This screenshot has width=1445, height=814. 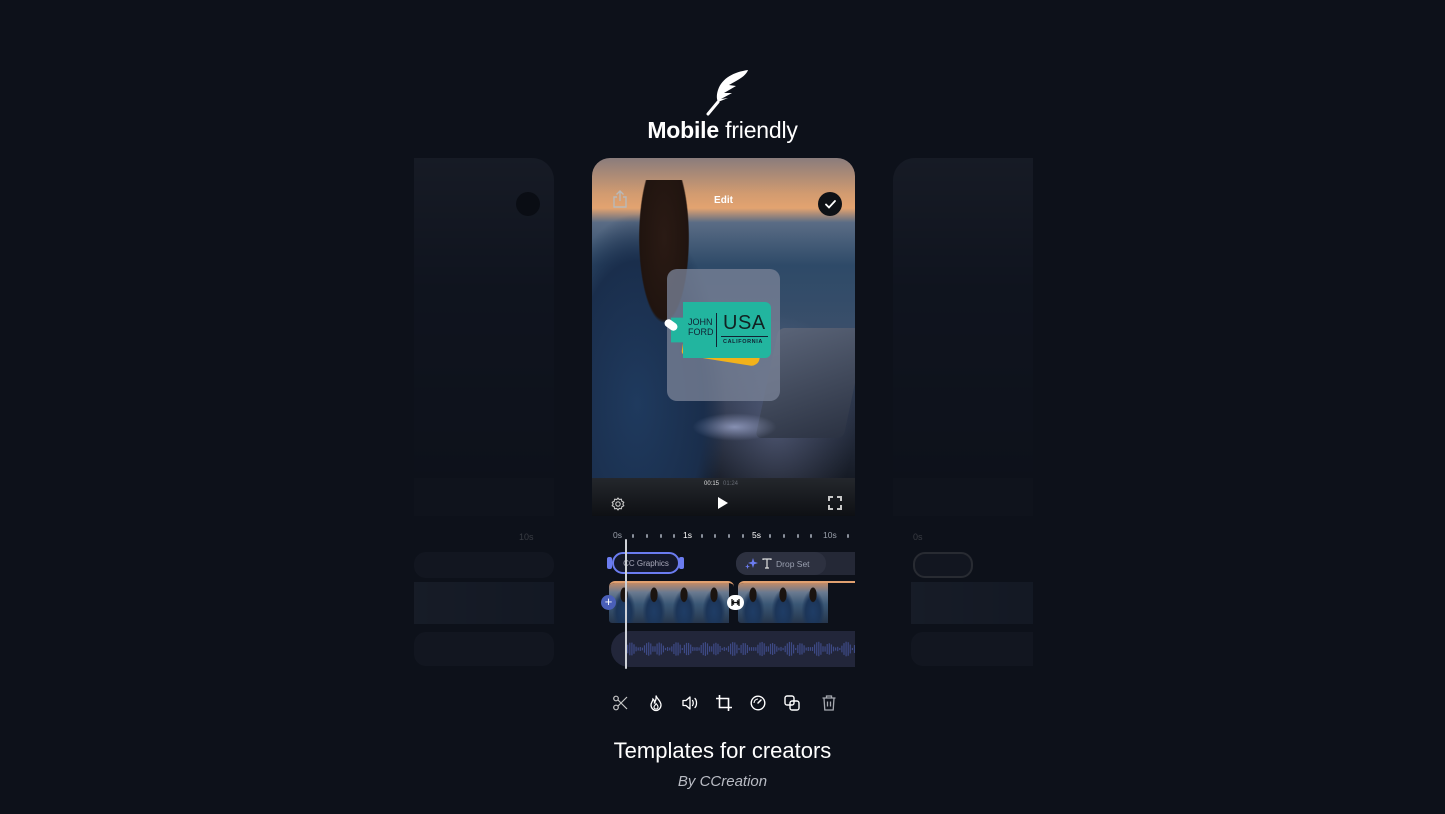 What do you see at coordinates (712, 484) in the screenshot?
I see `current-time: 00:15` at bounding box center [712, 484].